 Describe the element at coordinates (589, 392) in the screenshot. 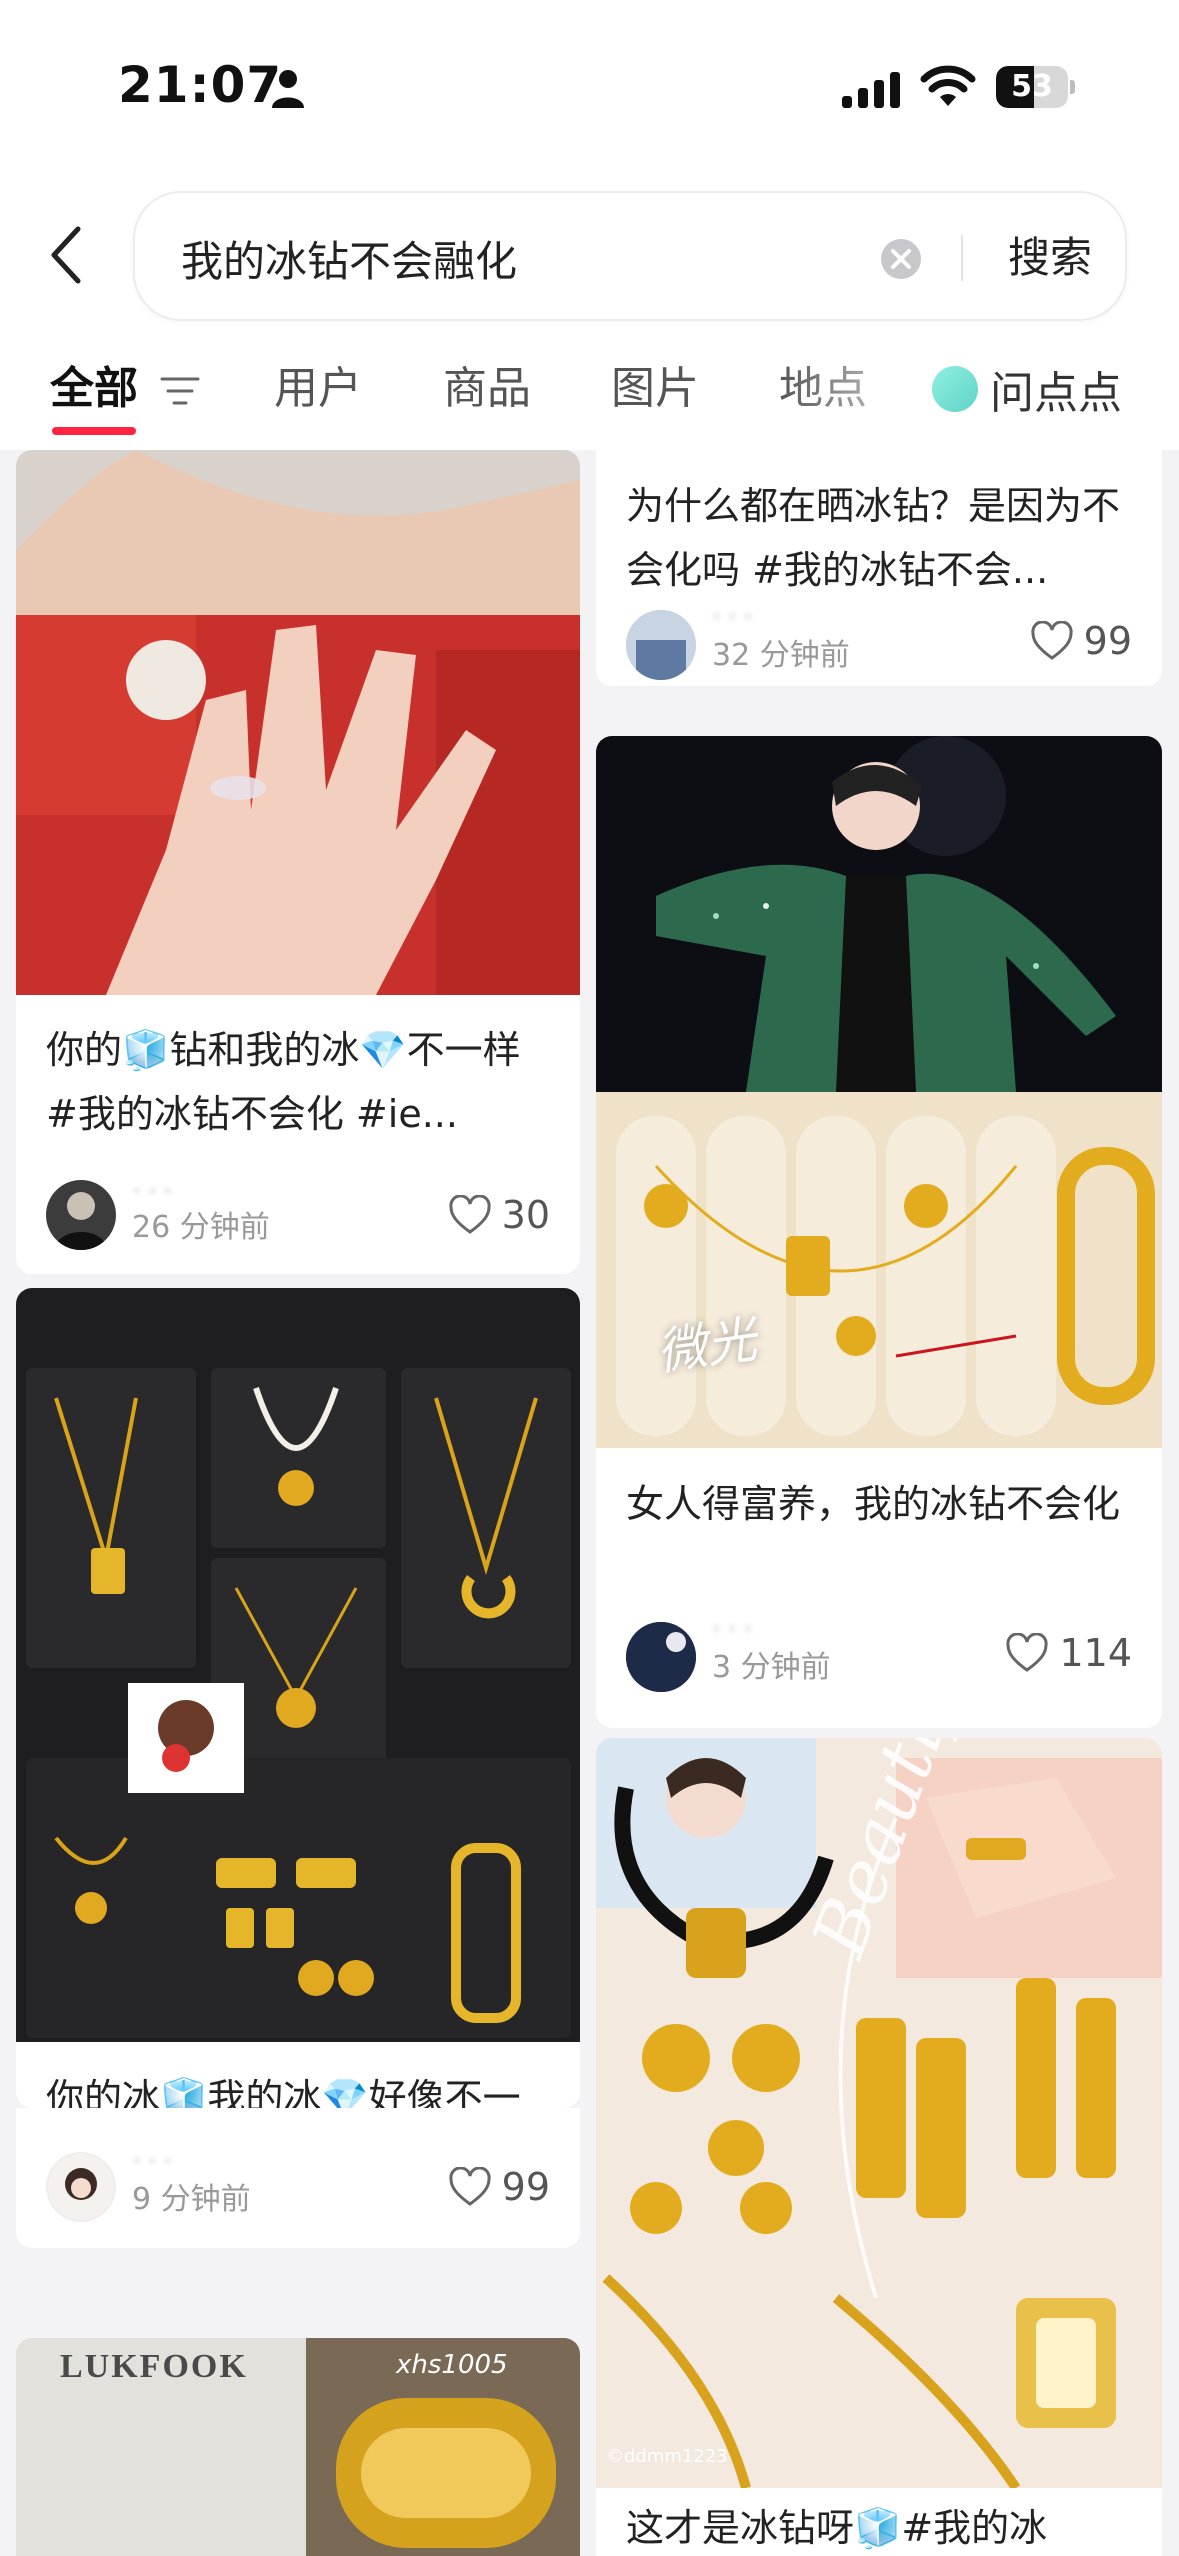

I see `filter-tabs: 全部 用户 商品 图片 地点 问点点` at that location.